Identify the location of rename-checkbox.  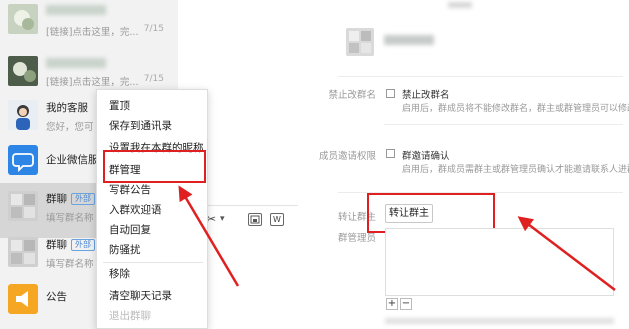
(390, 93).